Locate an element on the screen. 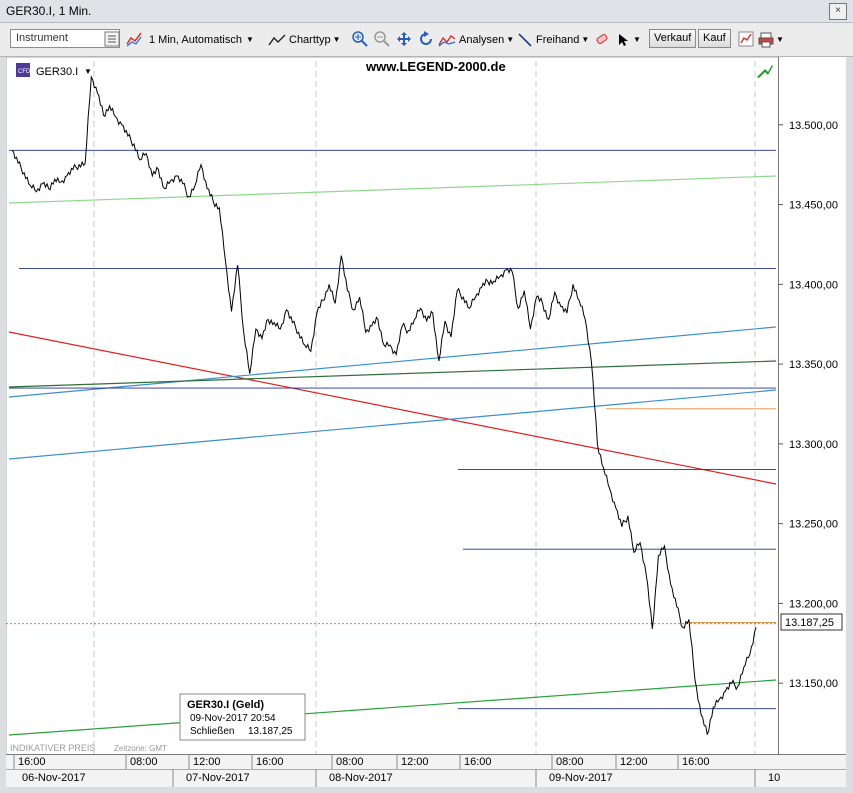  buy-button: Kauf is located at coordinates (714, 38).